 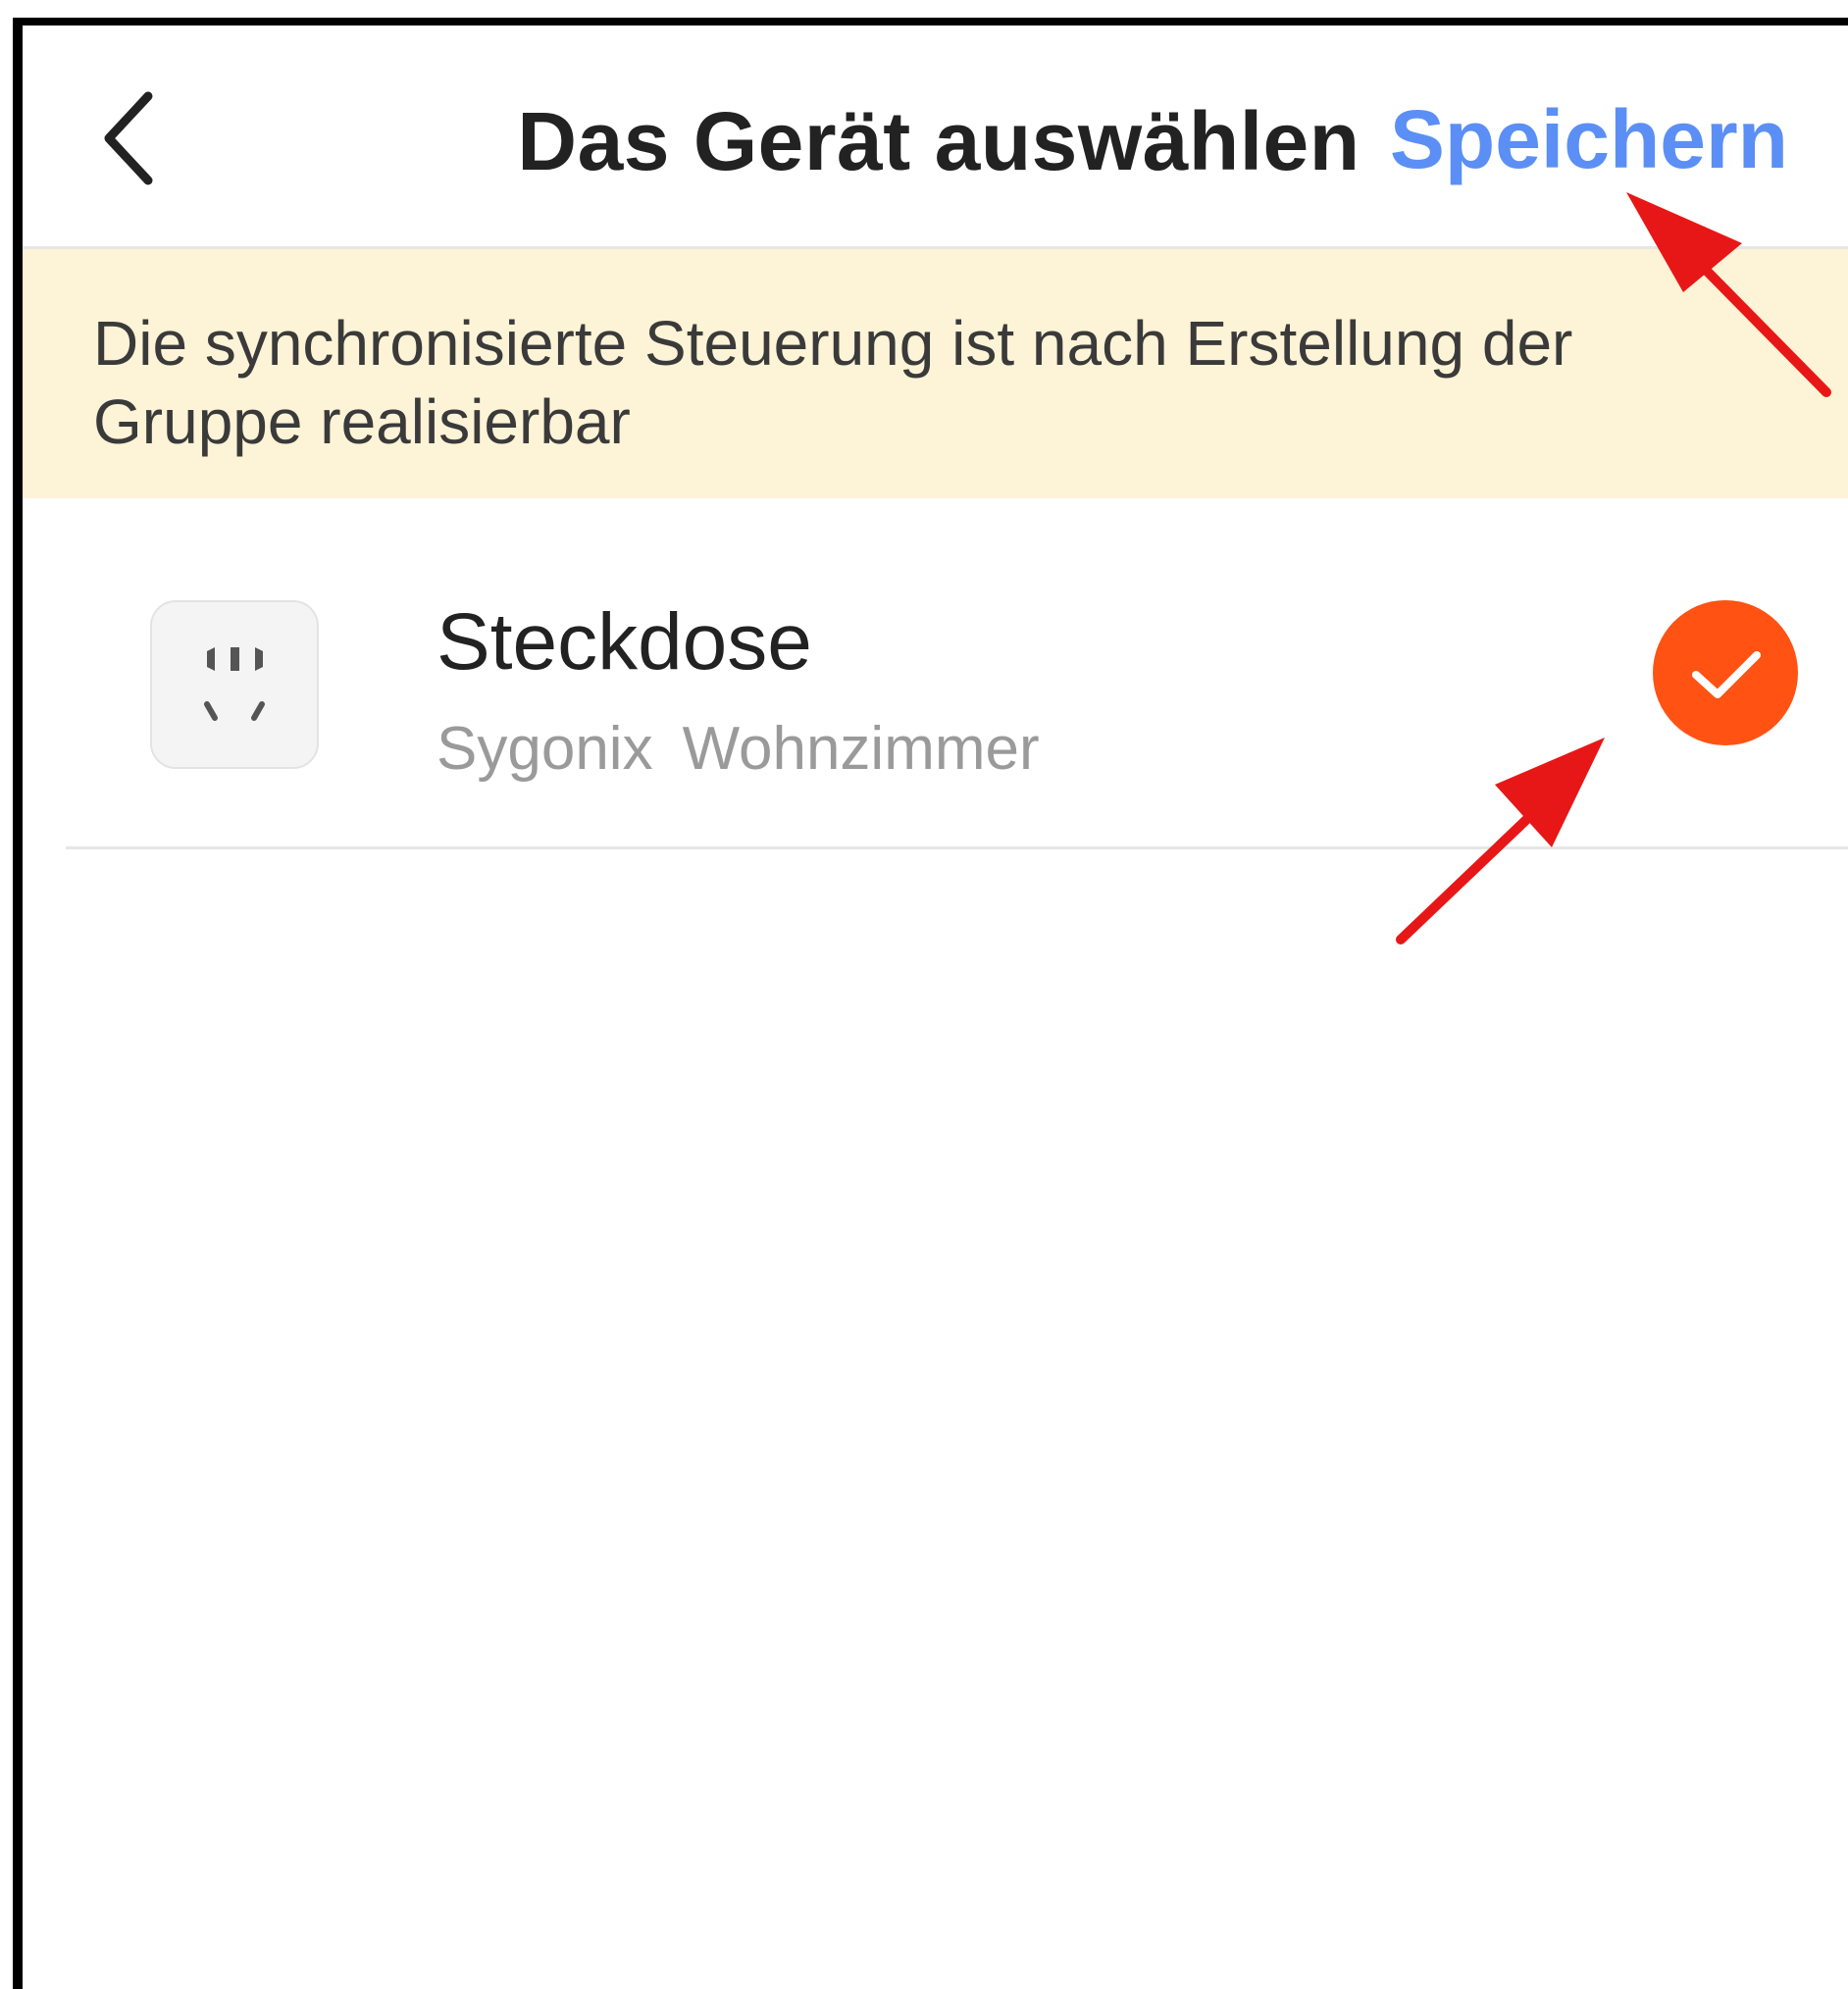 What do you see at coordinates (624, 642) in the screenshot?
I see `device-name: Steckdose` at bounding box center [624, 642].